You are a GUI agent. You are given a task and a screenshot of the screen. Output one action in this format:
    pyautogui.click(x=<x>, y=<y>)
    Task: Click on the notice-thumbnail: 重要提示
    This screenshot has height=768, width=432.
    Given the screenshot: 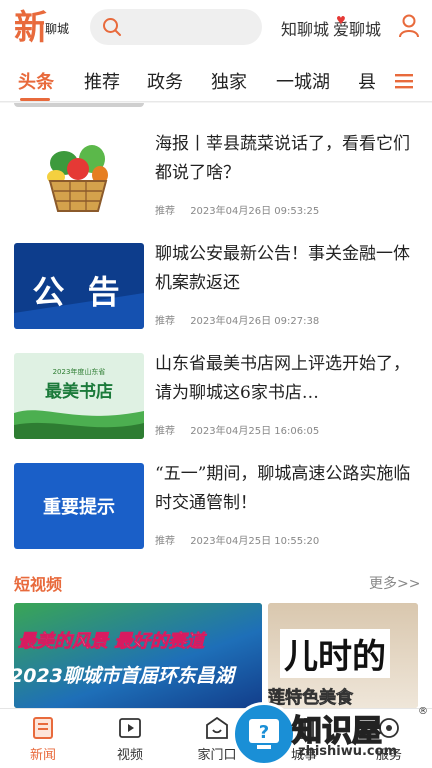 What is the action you would take?
    pyautogui.click(x=79, y=506)
    